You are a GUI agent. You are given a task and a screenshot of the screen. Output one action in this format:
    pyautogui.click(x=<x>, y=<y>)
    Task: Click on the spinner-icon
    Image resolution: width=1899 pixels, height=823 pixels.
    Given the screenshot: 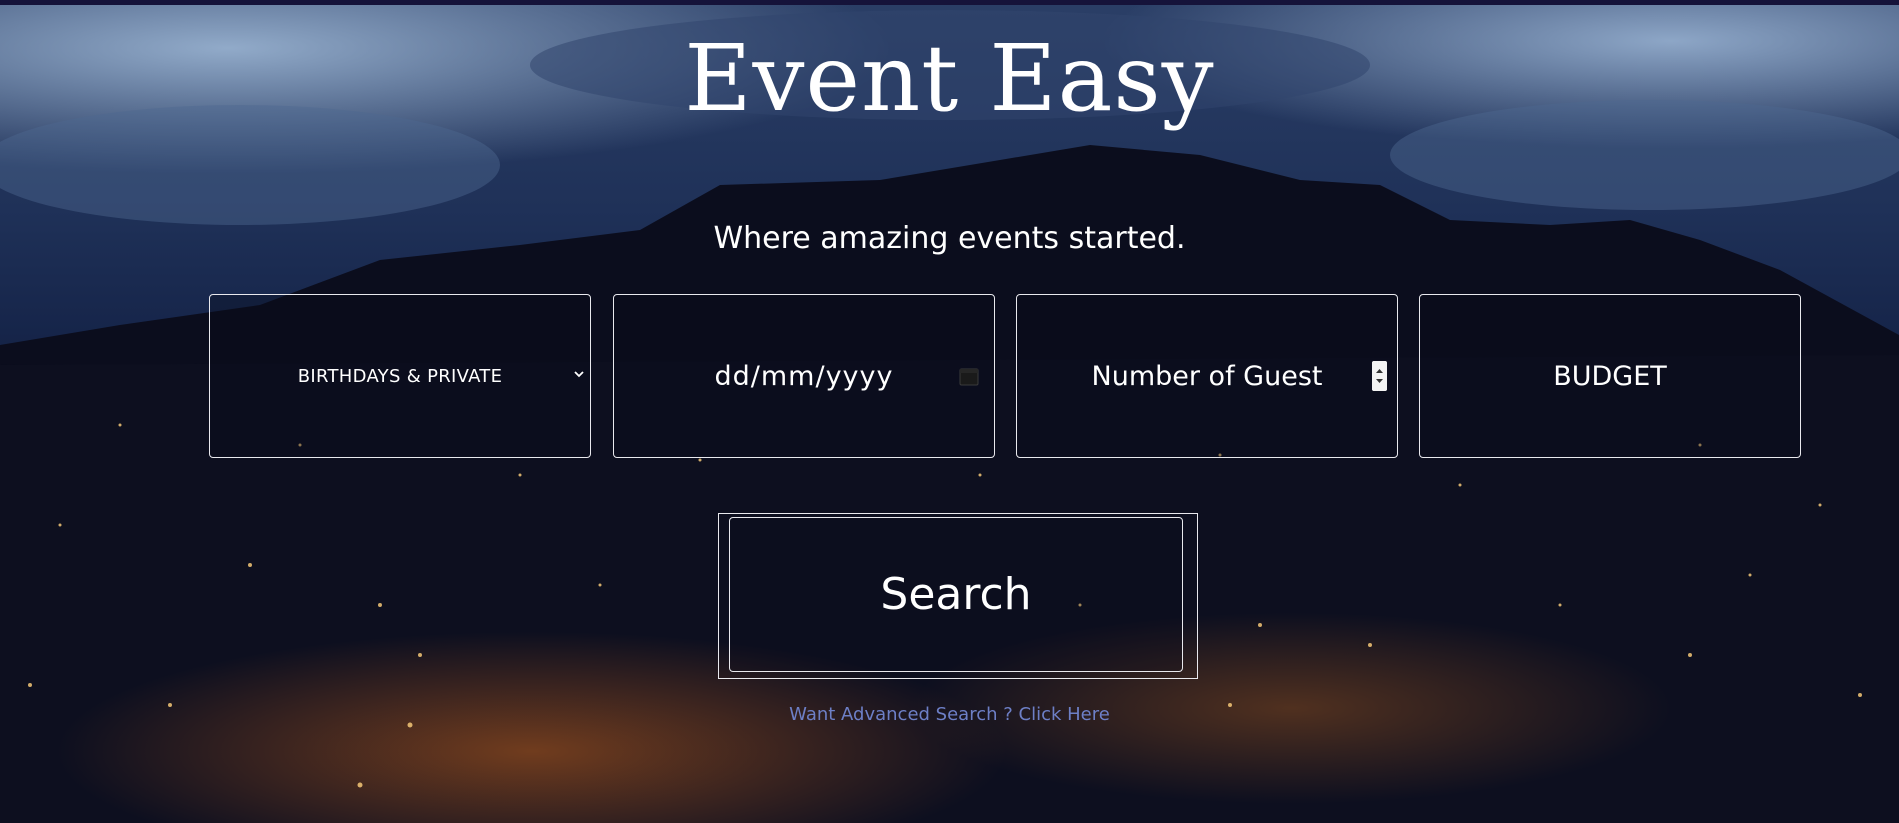 What is the action you would take?
    pyautogui.click(x=1379, y=376)
    